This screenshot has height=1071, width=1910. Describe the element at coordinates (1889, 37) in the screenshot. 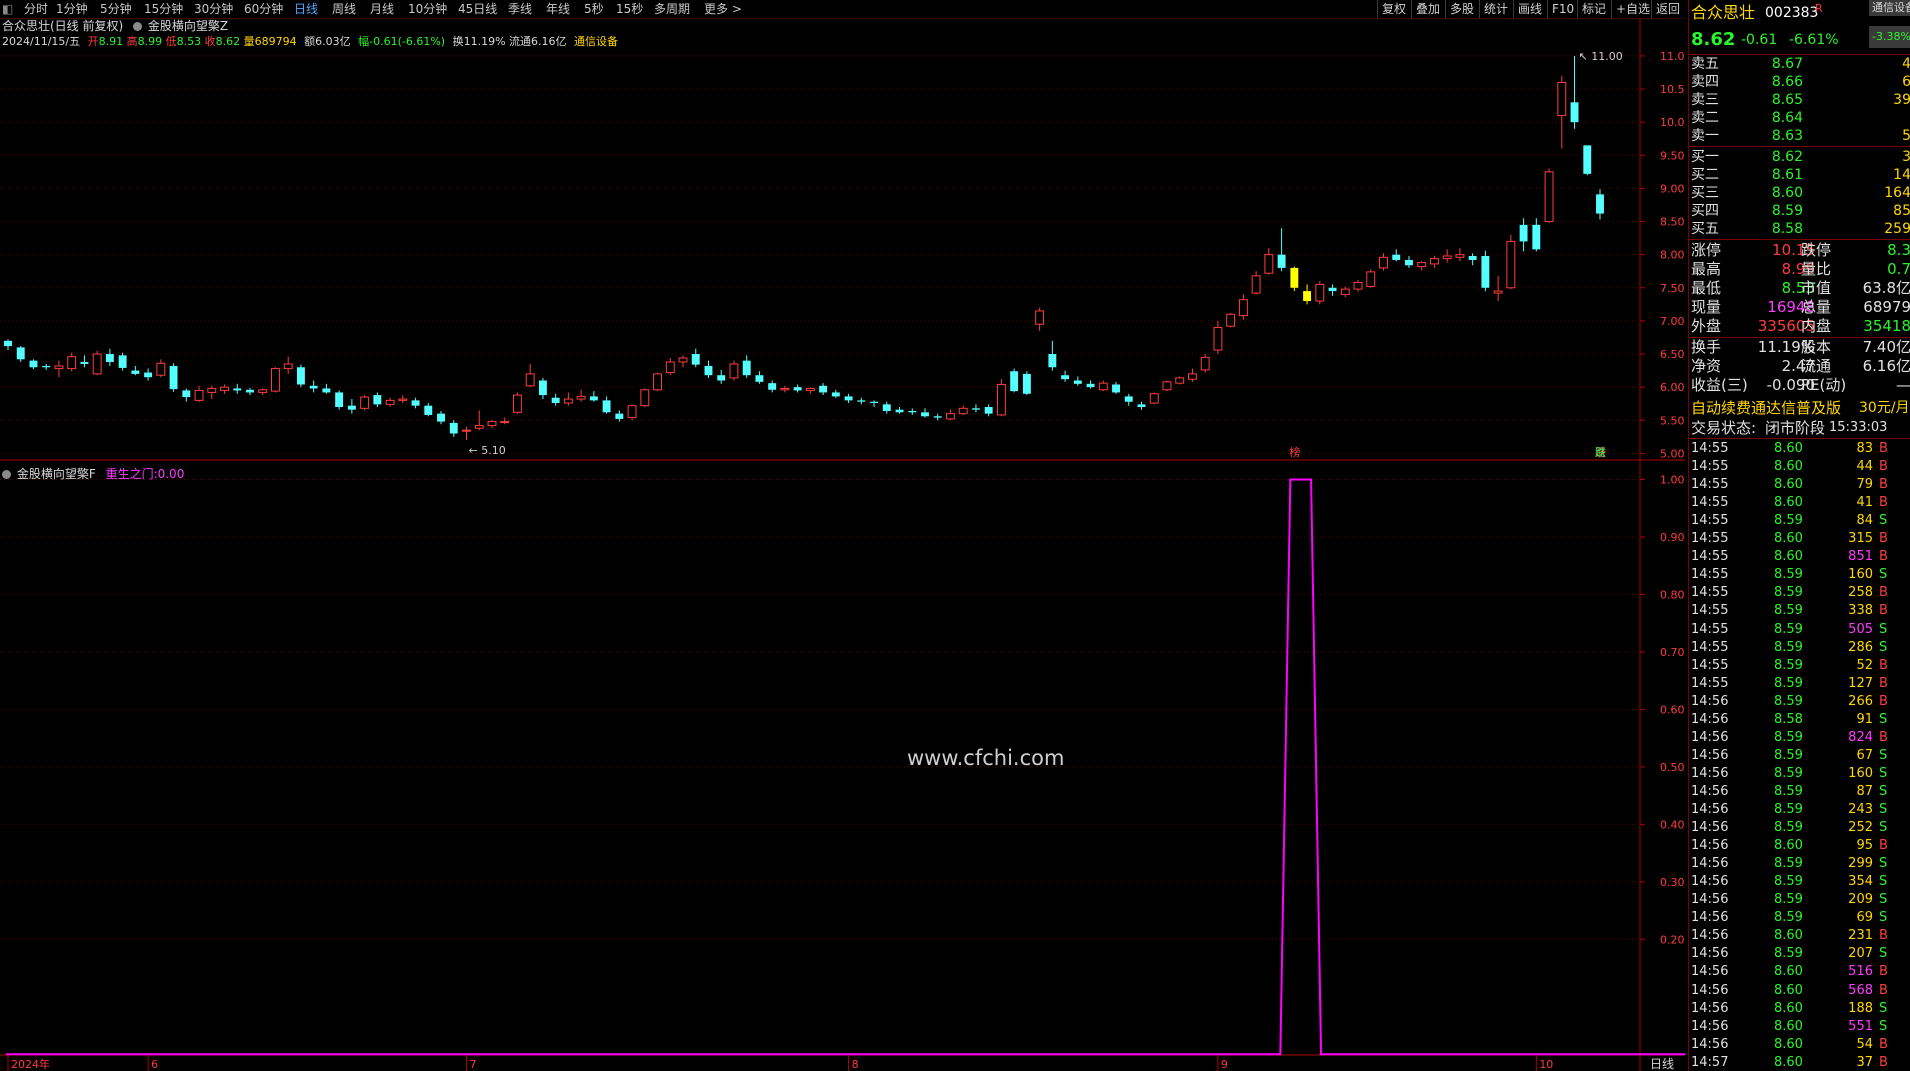

I see `sector-change: -3.38%` at that location.